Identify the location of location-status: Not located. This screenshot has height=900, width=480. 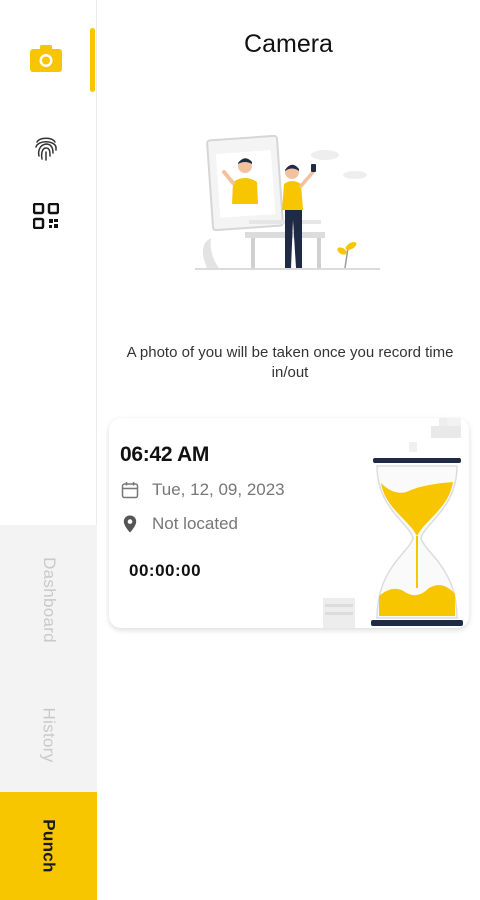
(195, 523).